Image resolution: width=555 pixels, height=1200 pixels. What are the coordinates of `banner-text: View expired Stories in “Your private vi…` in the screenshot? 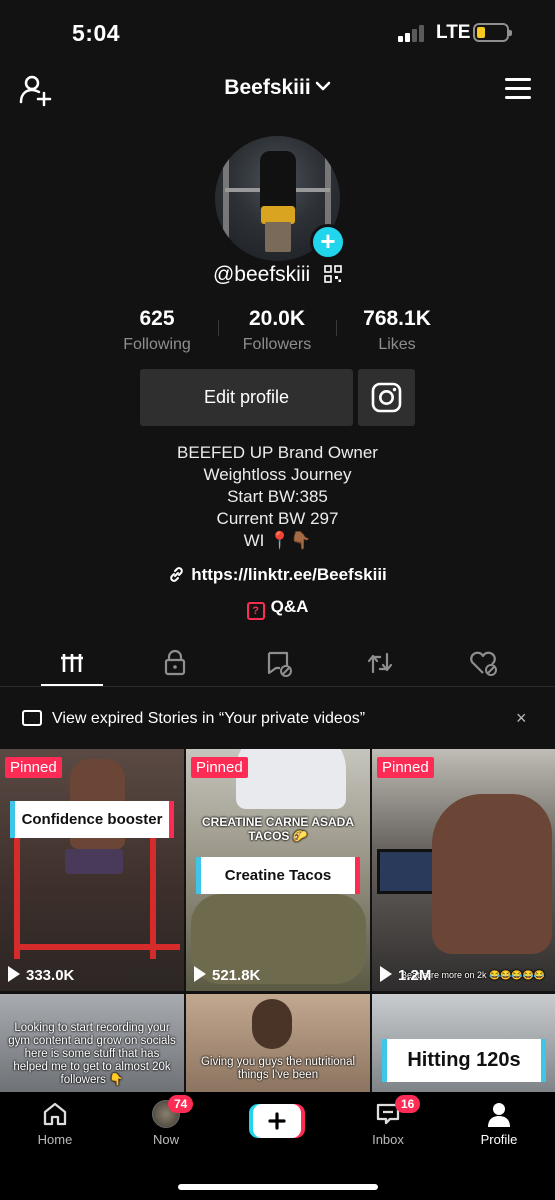 It's located at (209, 718).